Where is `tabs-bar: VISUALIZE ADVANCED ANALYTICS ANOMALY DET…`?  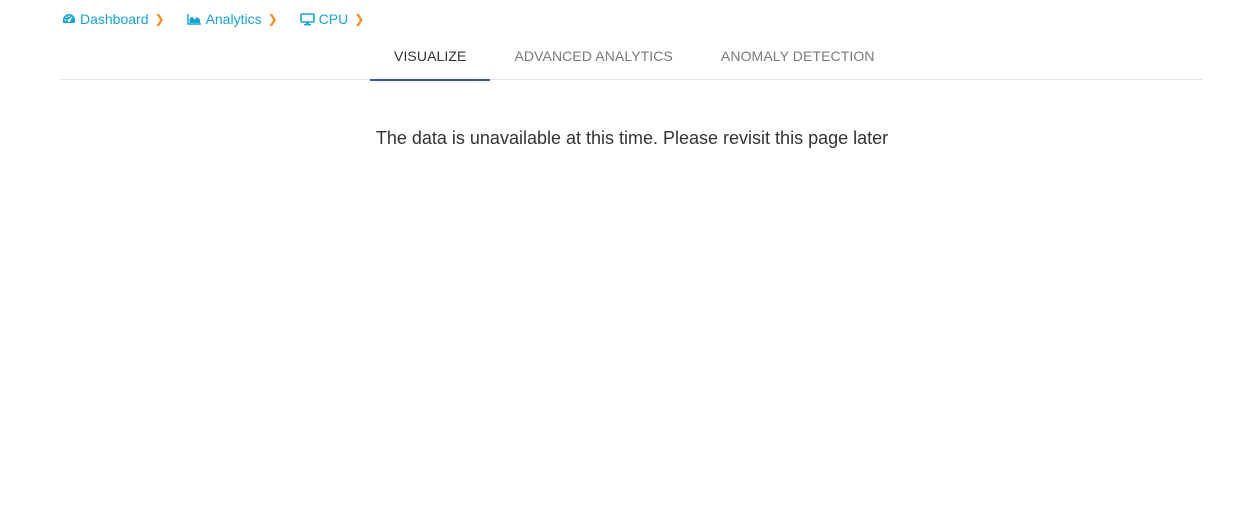
tabs-bar: VISUALIZE ADVANCED ANALYTICS ANOMALY DET… is located at coordinates (631, 60).